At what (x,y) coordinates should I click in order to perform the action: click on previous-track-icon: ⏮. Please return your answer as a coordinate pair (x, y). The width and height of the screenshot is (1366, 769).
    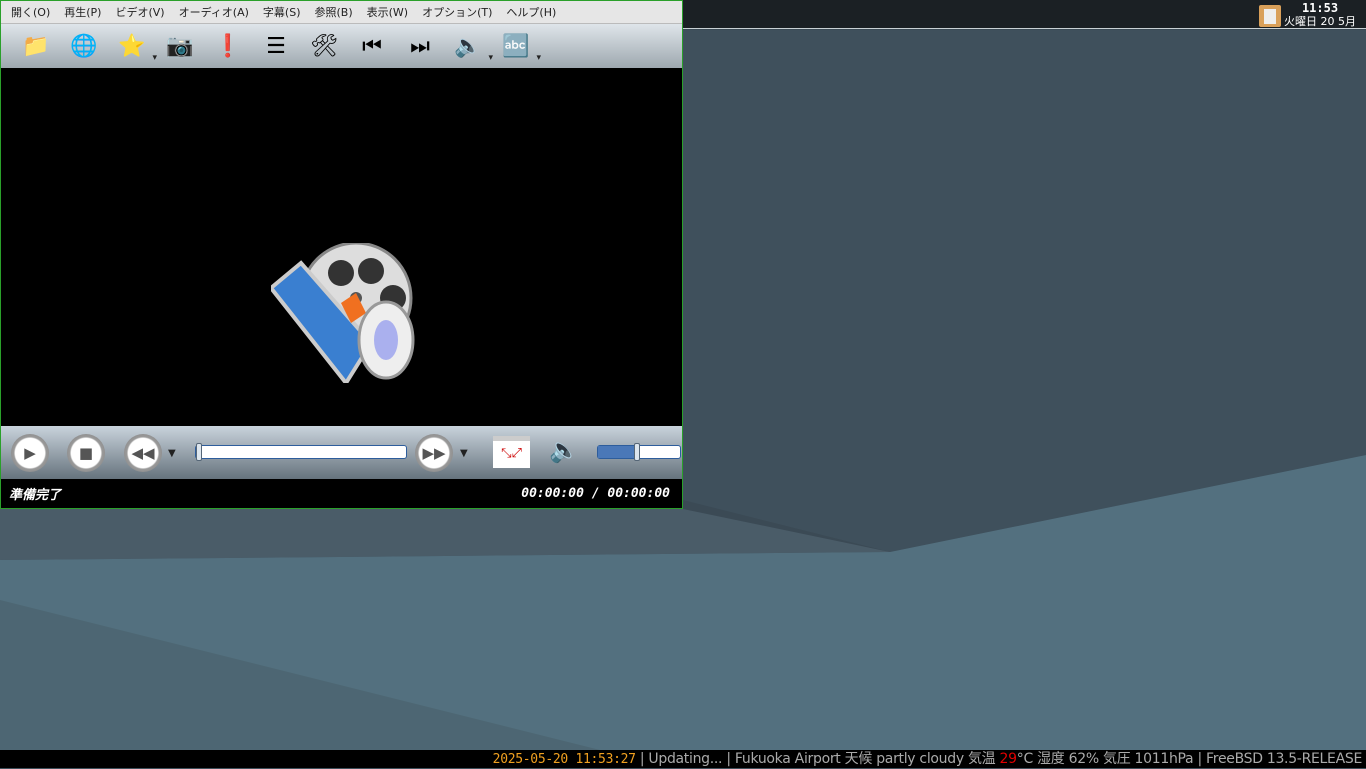
    Looking at the image, I should click on (372, 46).